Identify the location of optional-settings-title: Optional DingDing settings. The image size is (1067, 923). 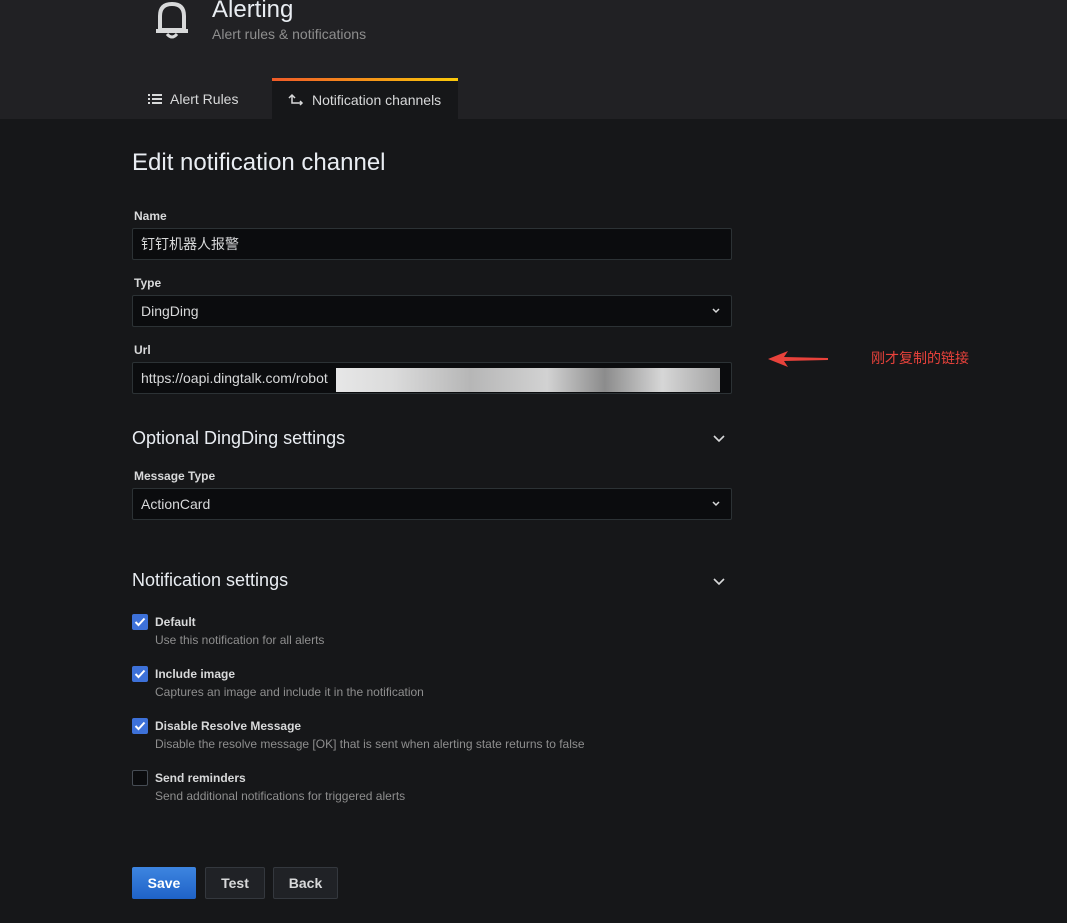
(239, 438).